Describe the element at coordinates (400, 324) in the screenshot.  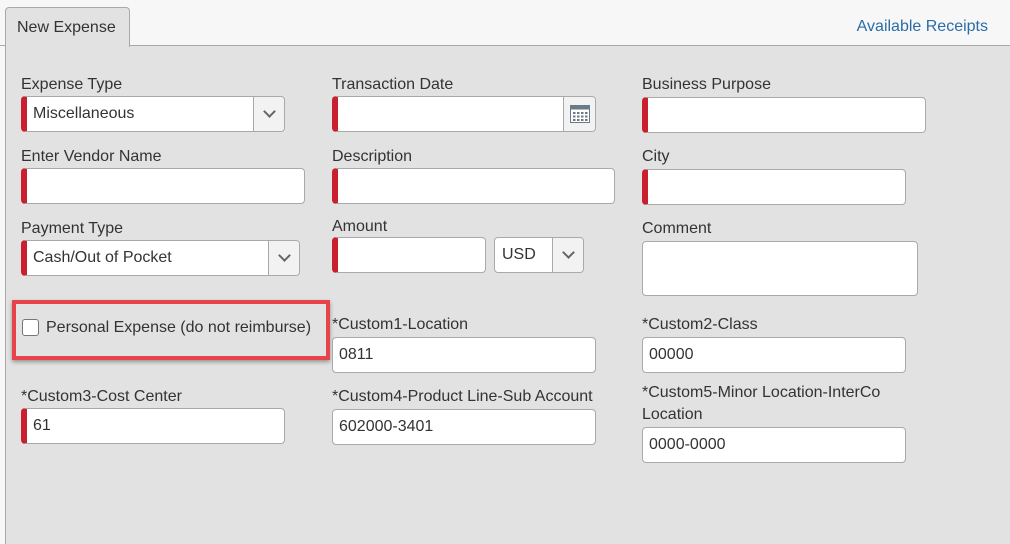
I see `custom1-label: *Custom1-Location` at that location.